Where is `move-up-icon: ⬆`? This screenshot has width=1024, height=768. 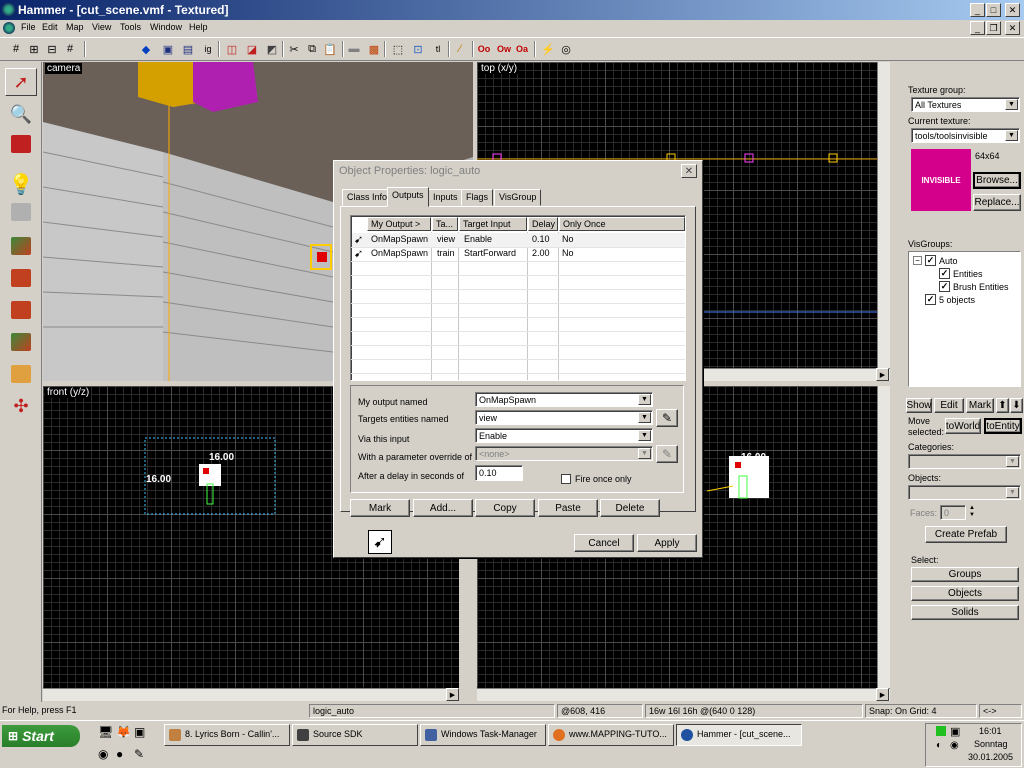
move-up-icon: ⬆ is located at coordinates (1002, 405).